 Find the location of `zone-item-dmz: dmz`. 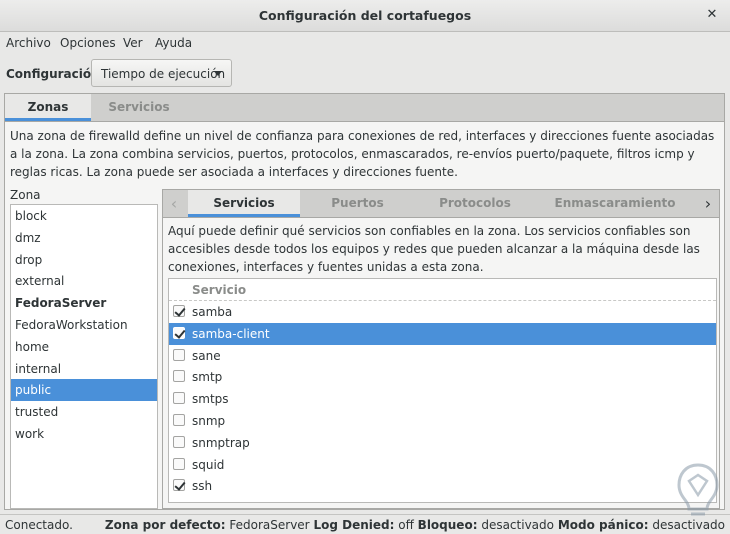

zone-item-dmz: dmz is located at coordinates (84, 238).